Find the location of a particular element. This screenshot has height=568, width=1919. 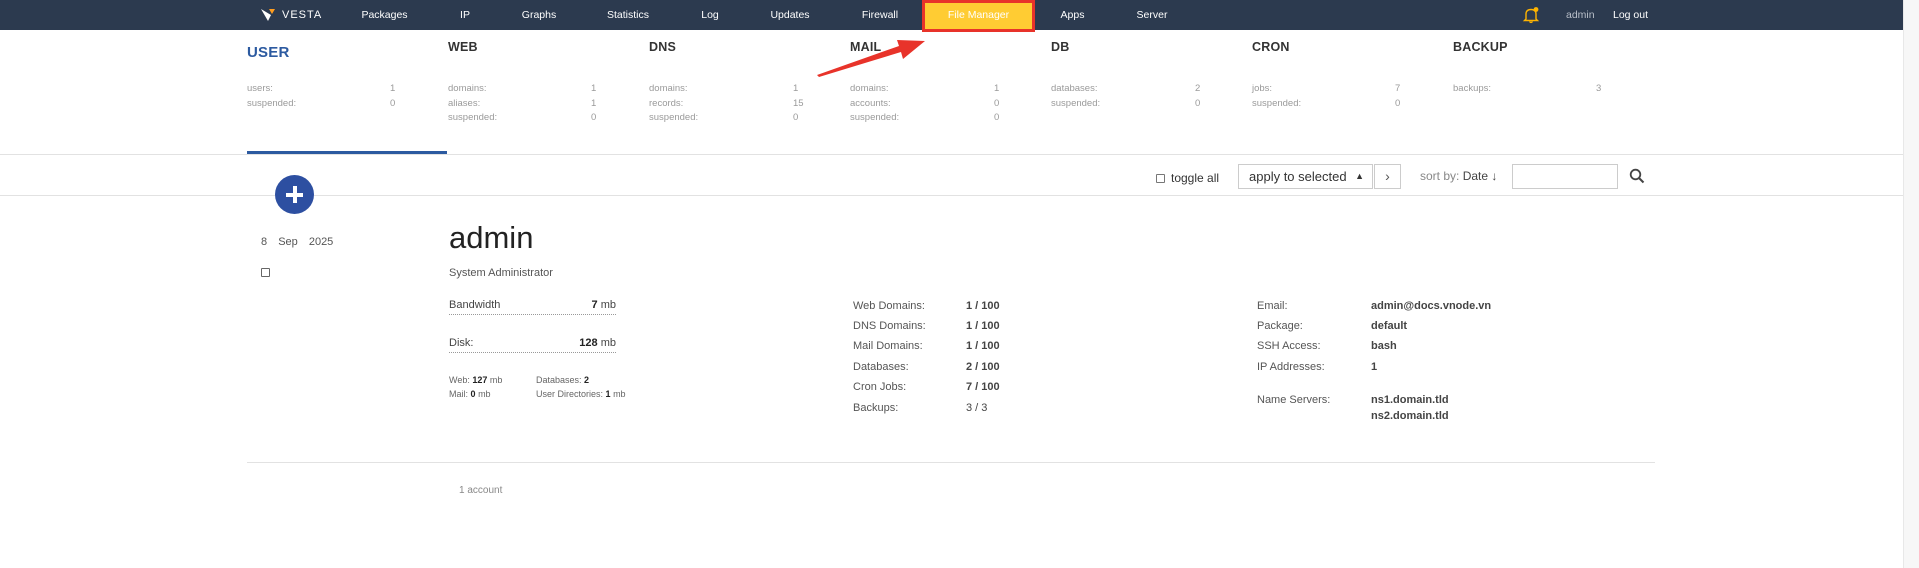

add-user-button is located at coordinates (294, 194).